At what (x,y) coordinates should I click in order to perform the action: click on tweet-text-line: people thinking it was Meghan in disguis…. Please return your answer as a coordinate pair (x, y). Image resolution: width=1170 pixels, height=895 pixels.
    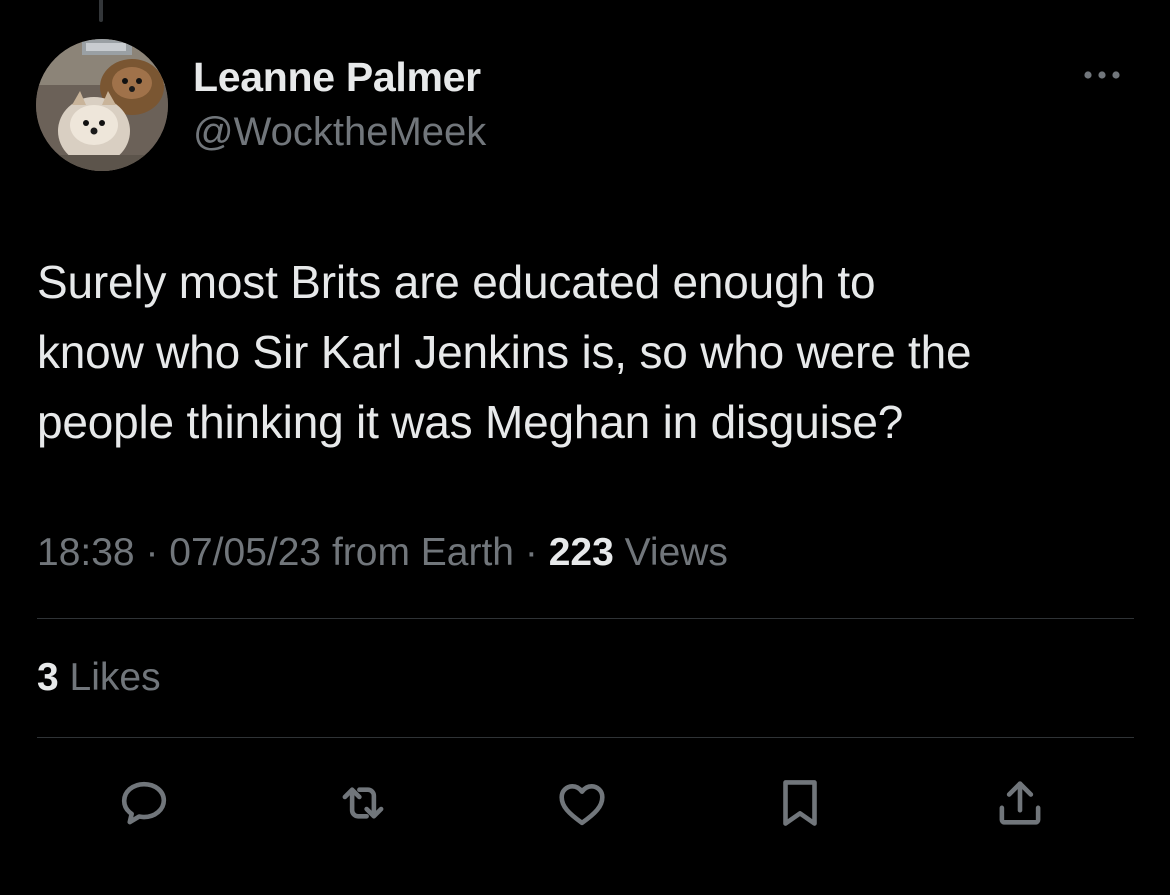
    Looking at the image, I should click on (470, 422).